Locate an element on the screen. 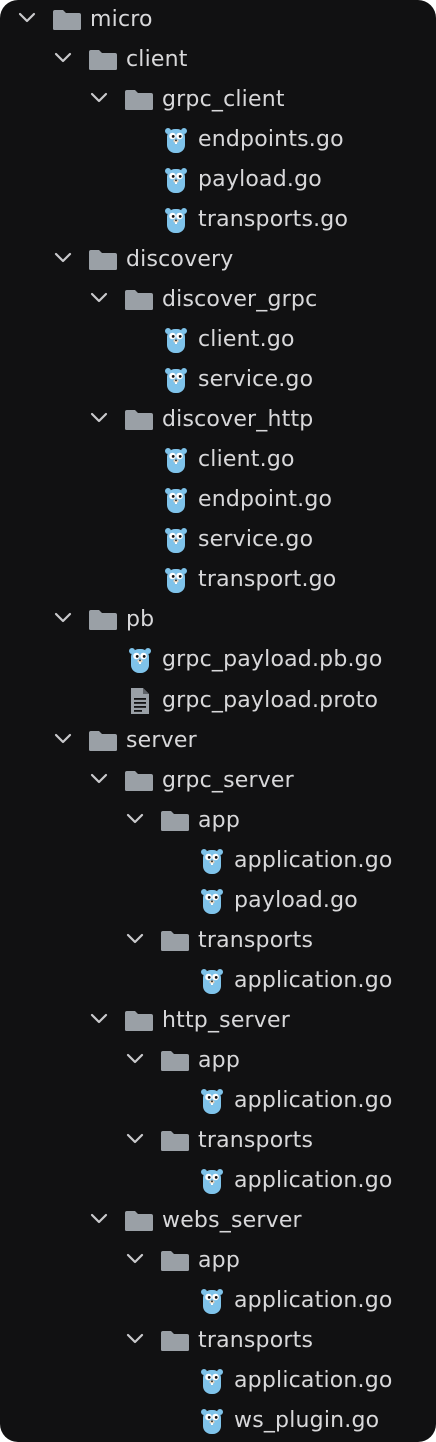 The width and height of the screenshot is (436, 1442). tree-folder-row: http_server is located at coordinates (218, 1021).